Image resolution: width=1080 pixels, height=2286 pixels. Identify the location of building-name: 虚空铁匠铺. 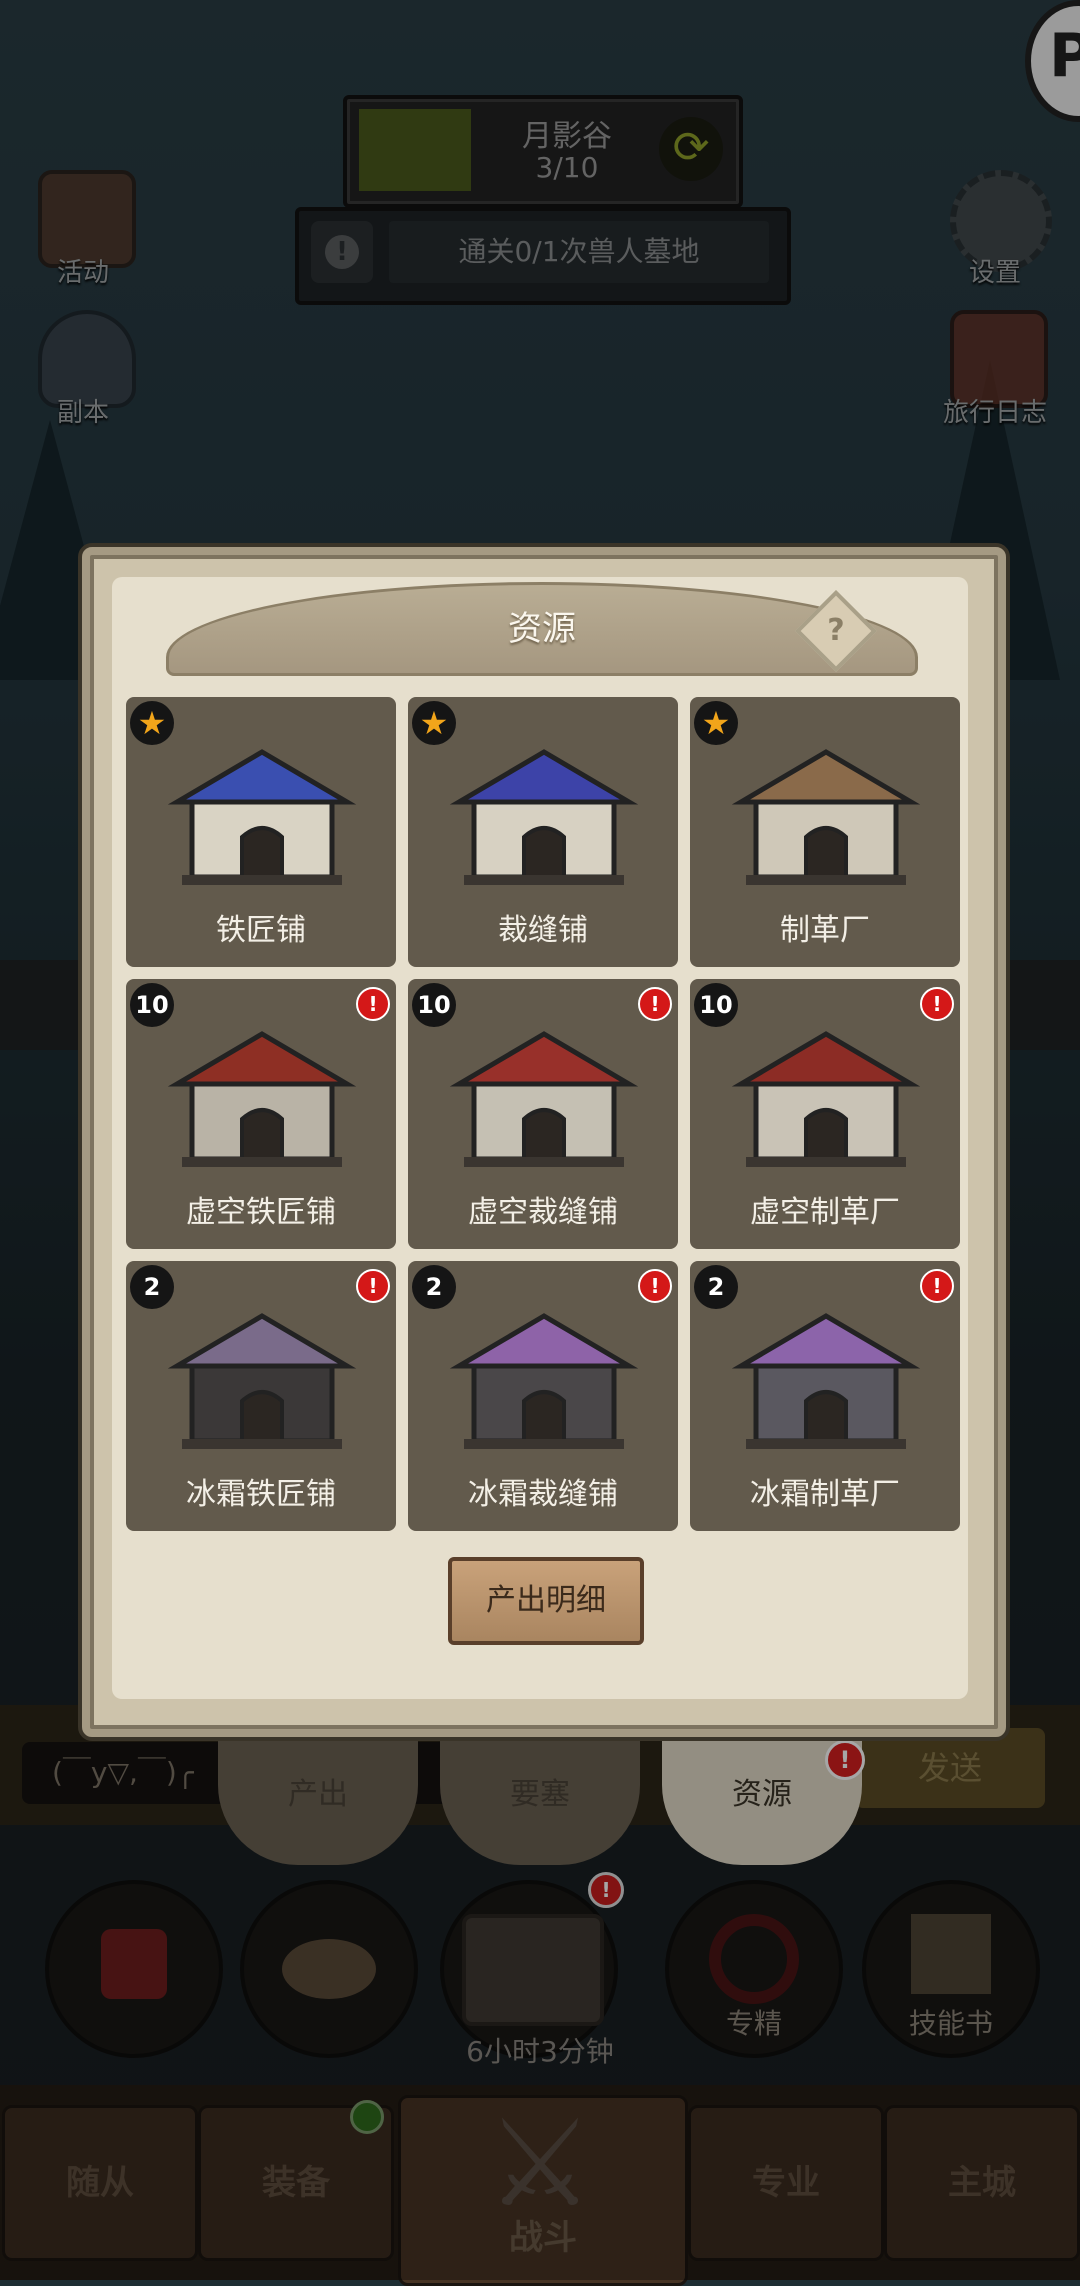
(261, 1212).